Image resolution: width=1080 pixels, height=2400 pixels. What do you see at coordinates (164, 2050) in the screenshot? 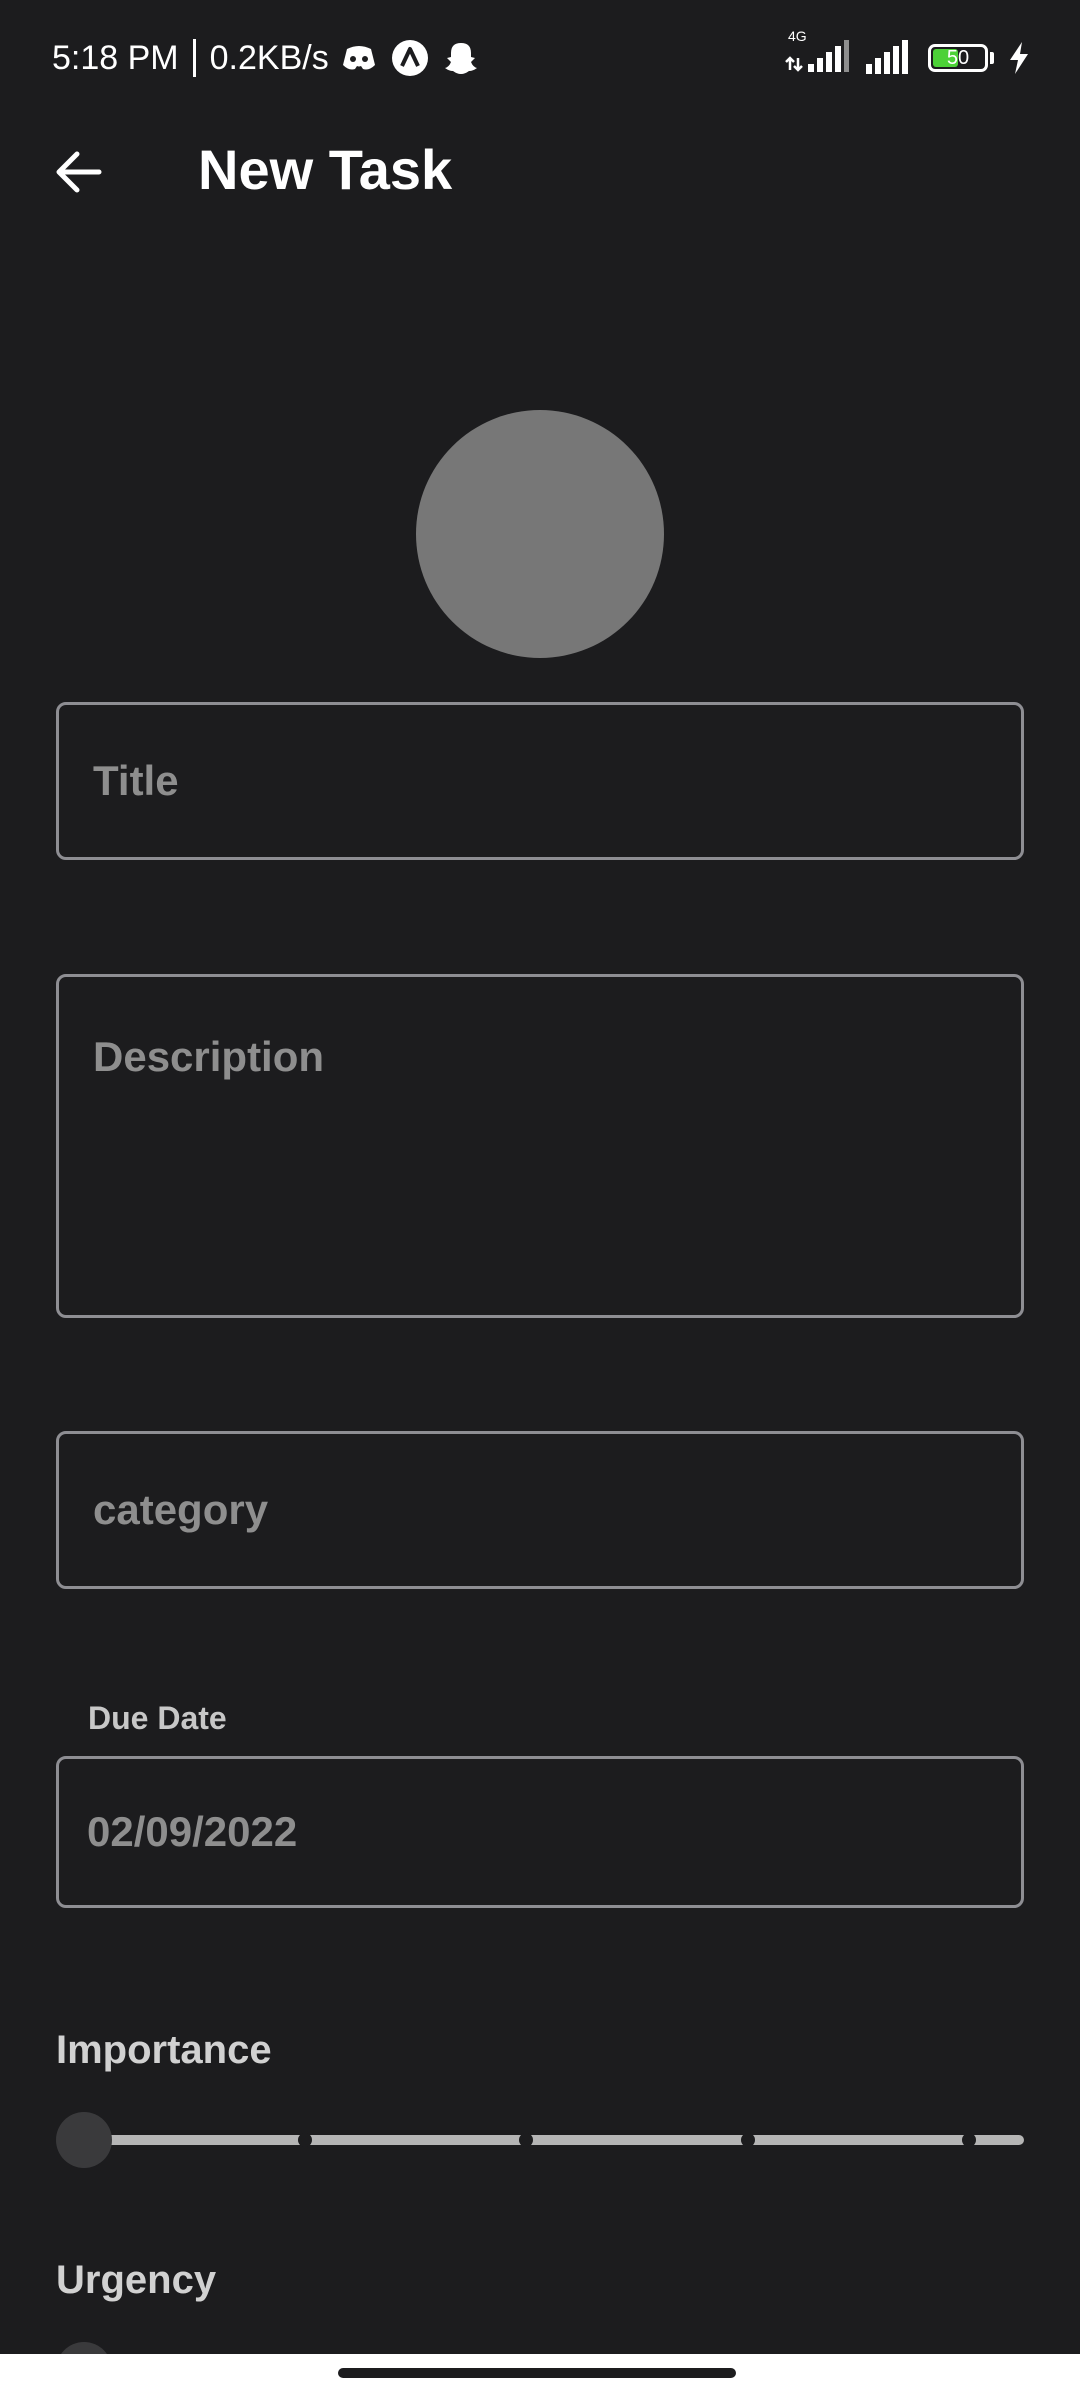
I see `importance-label: Importance` at bounding box center [164, 2050].